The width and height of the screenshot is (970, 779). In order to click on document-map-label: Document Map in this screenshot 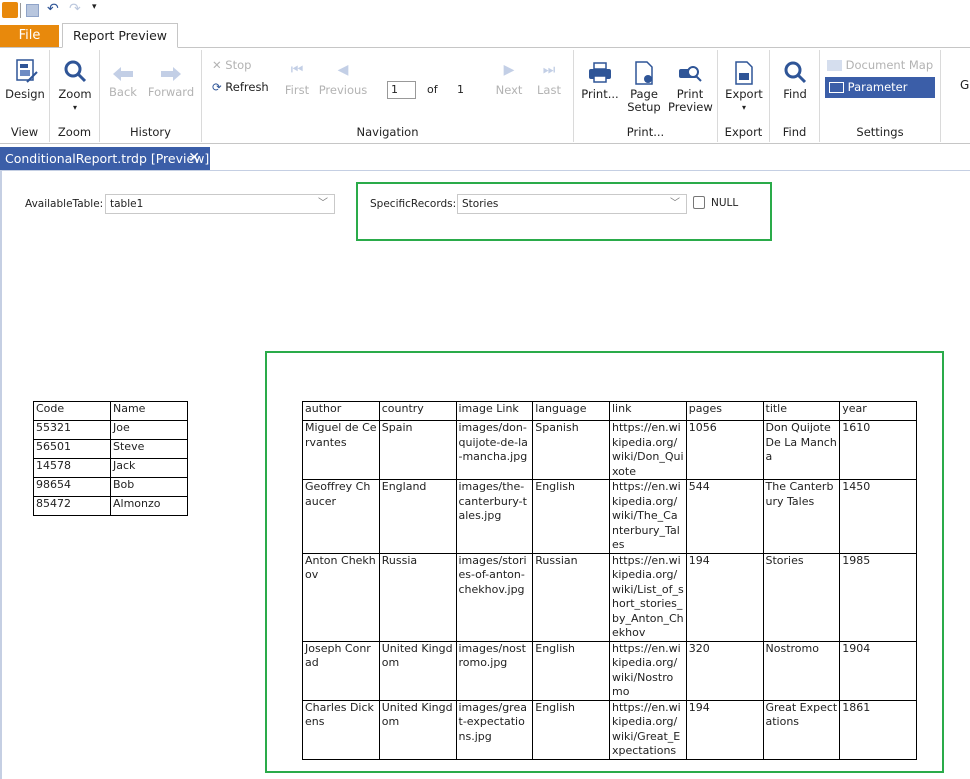, I will do `click(889, 65)`.